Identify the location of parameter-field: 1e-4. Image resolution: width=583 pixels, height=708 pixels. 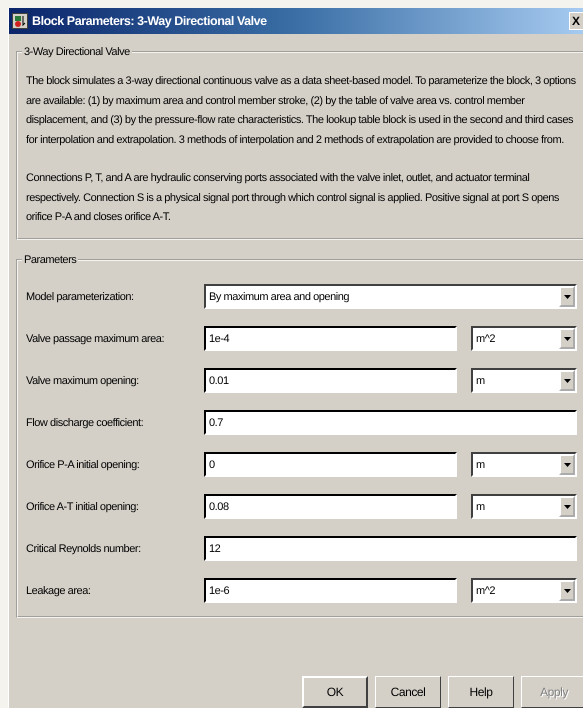
(330, 338).